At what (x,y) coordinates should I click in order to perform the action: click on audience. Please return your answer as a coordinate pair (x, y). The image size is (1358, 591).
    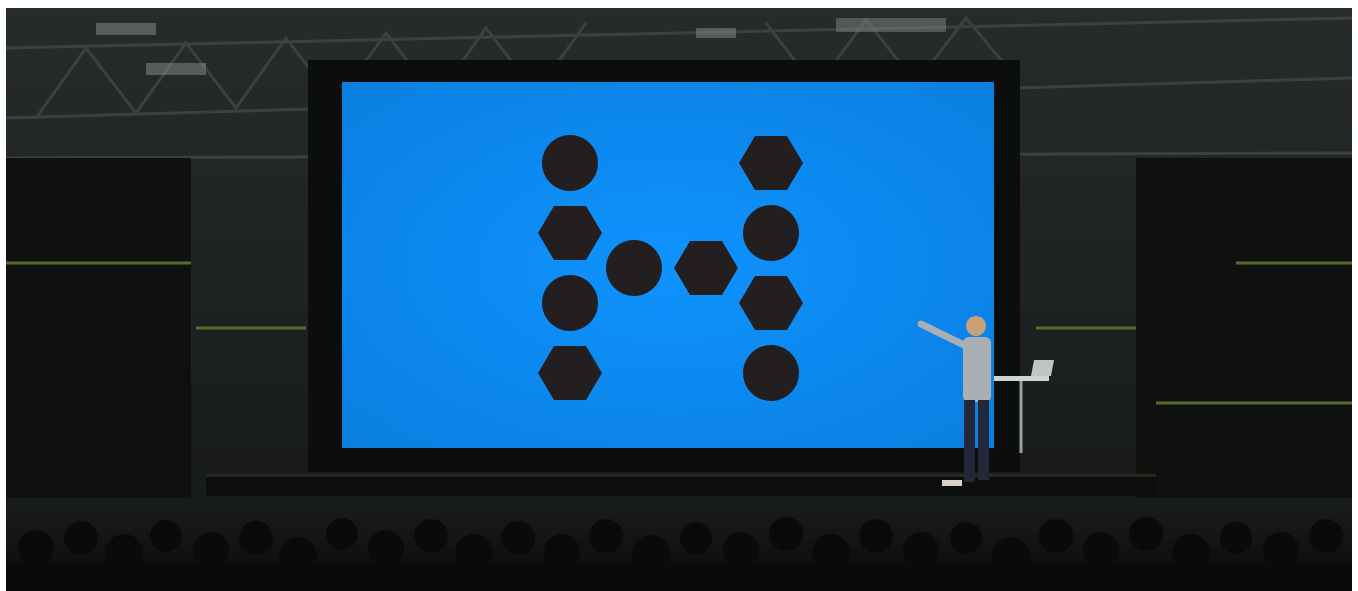
    Looking at the image, I should click on (679, 549).